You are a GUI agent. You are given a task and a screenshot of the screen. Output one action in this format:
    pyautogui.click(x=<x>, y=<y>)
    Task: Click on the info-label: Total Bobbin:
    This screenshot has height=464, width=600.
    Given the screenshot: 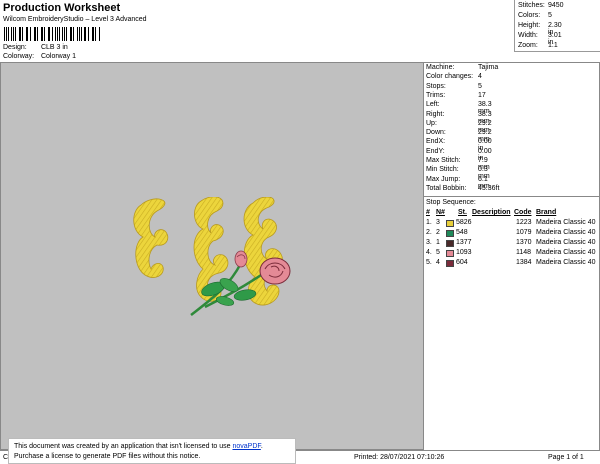 What is the action you would take?
    pyautogui.click(x=446, y=188)
    